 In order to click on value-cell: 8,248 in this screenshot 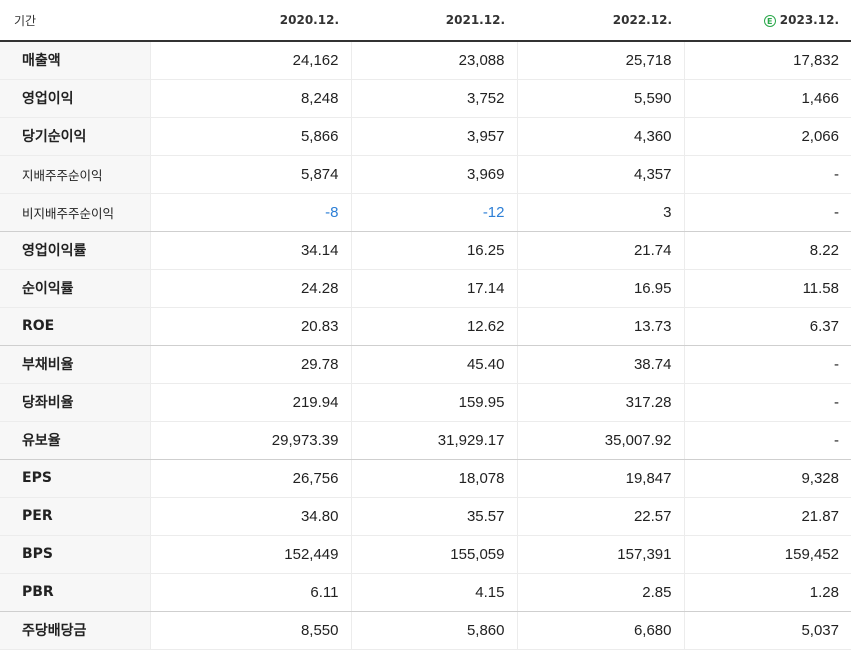, I will do `click(250, 98)`.